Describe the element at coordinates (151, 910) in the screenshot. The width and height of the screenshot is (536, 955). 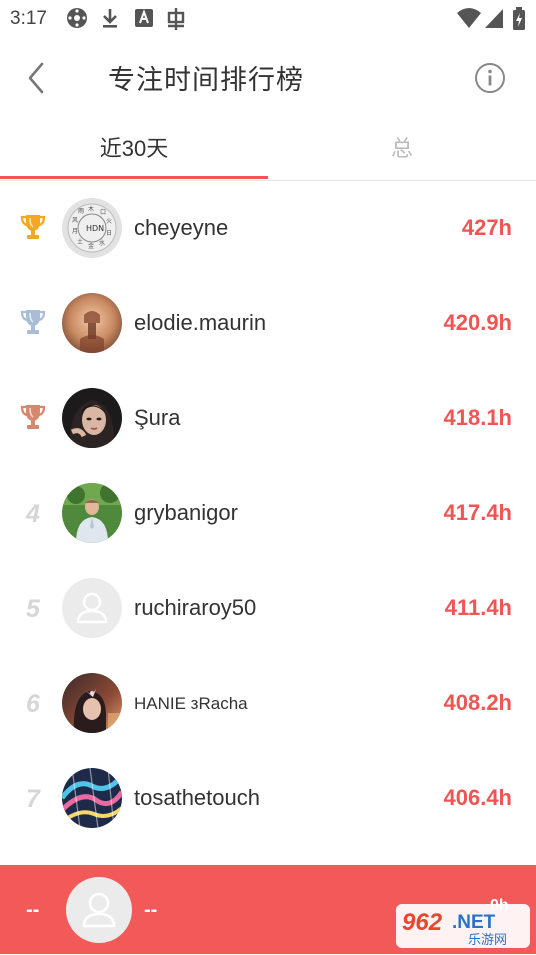
I see `my-username: --` at that location.